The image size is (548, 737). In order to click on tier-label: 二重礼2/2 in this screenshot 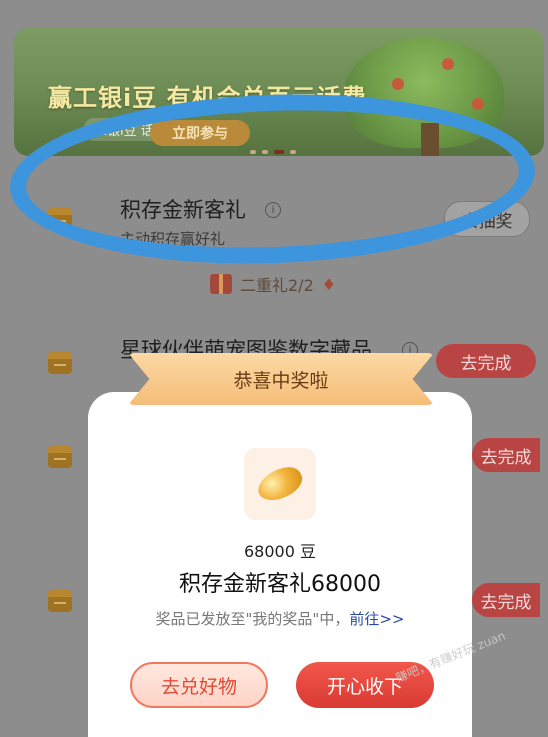, I will do `click(277, 285)`.